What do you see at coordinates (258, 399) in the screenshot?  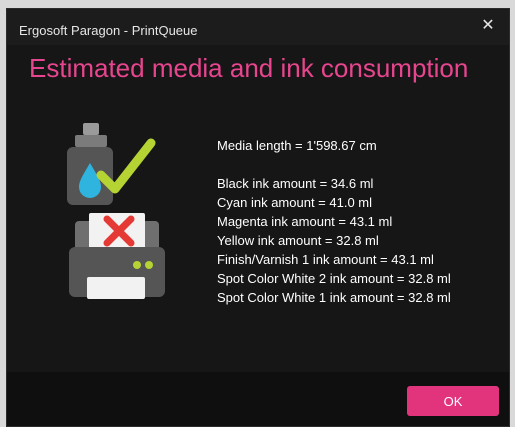 I see `dialog-footer: OK` at bounding box center [258, 399].